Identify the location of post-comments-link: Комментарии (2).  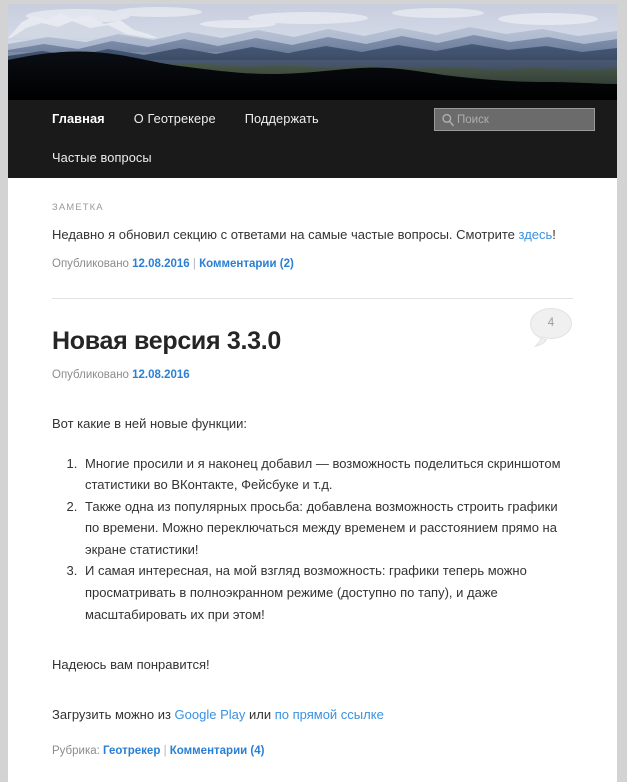
(246, 264).